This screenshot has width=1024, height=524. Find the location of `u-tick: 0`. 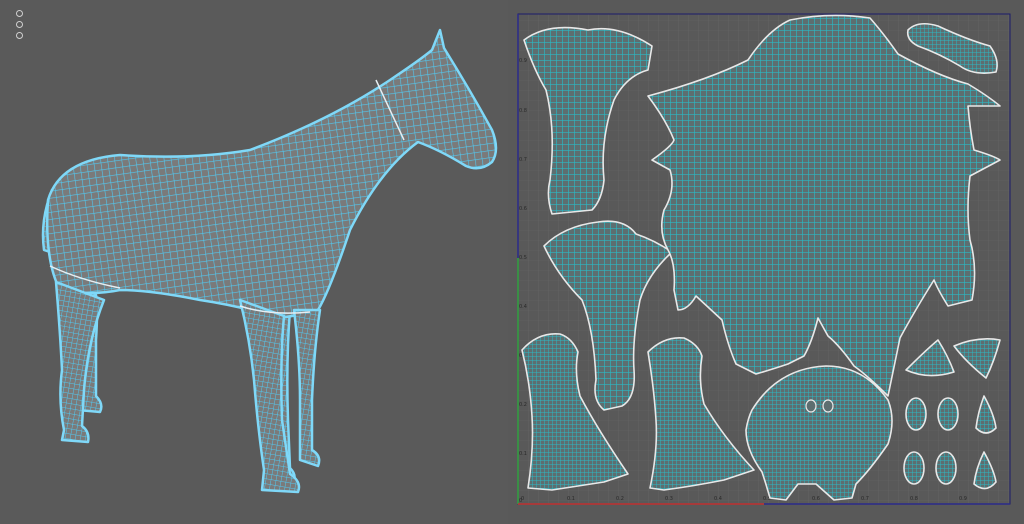

u-tick: 0 is located at coordinates (522, 499).